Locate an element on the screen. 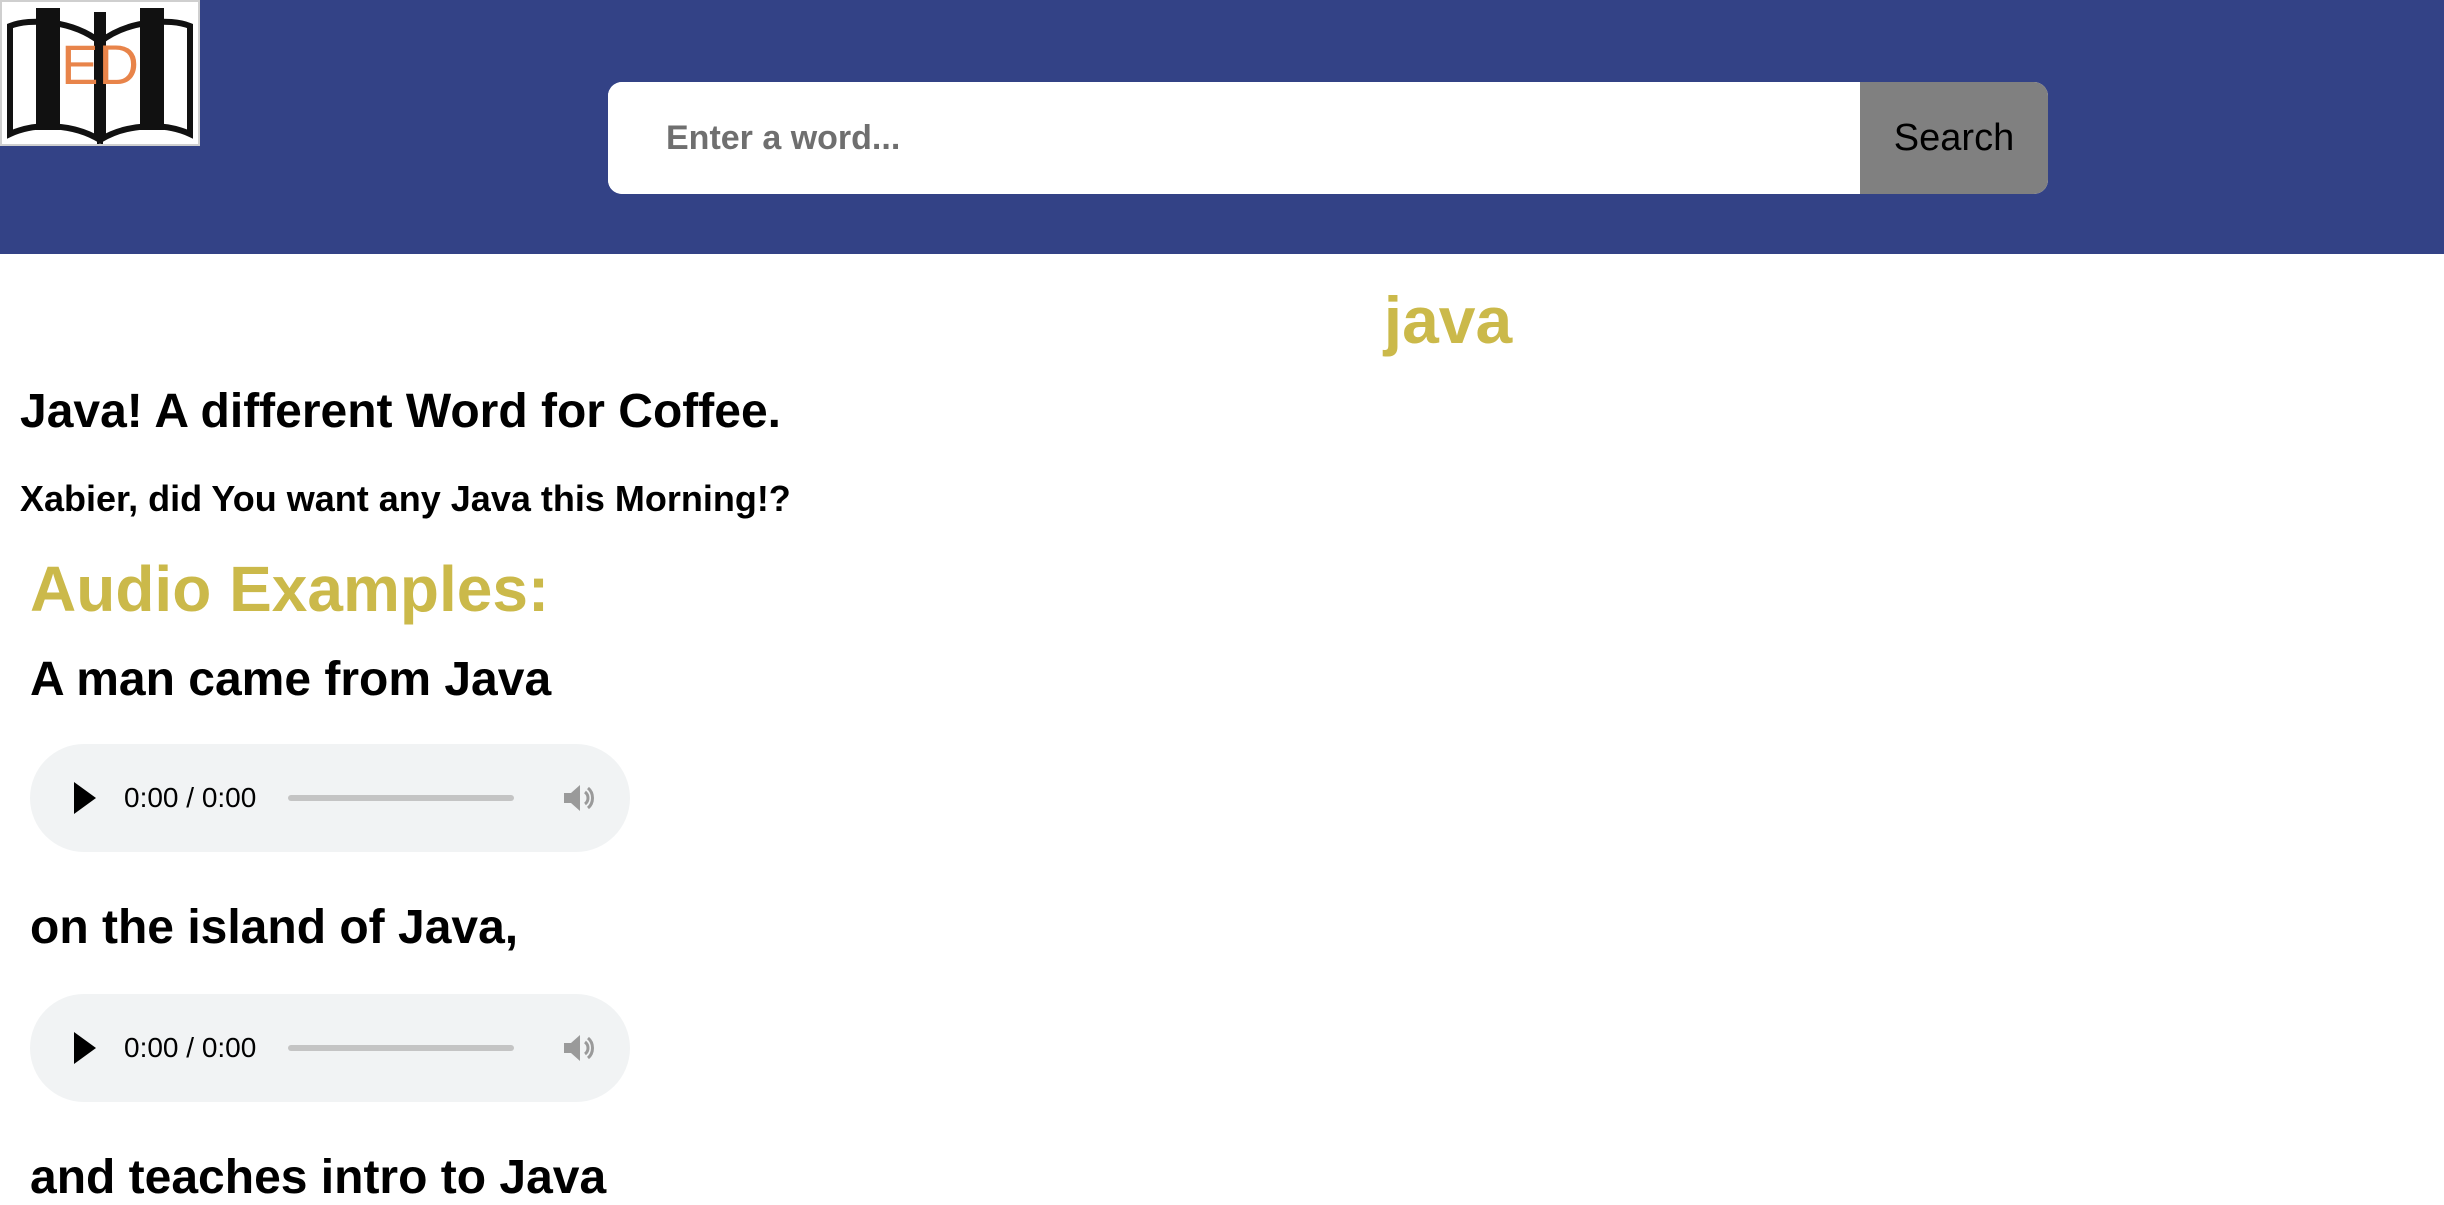 The height and width of the screenshot is (1205, 2444). search-input is located at coordinates (1234, 138).